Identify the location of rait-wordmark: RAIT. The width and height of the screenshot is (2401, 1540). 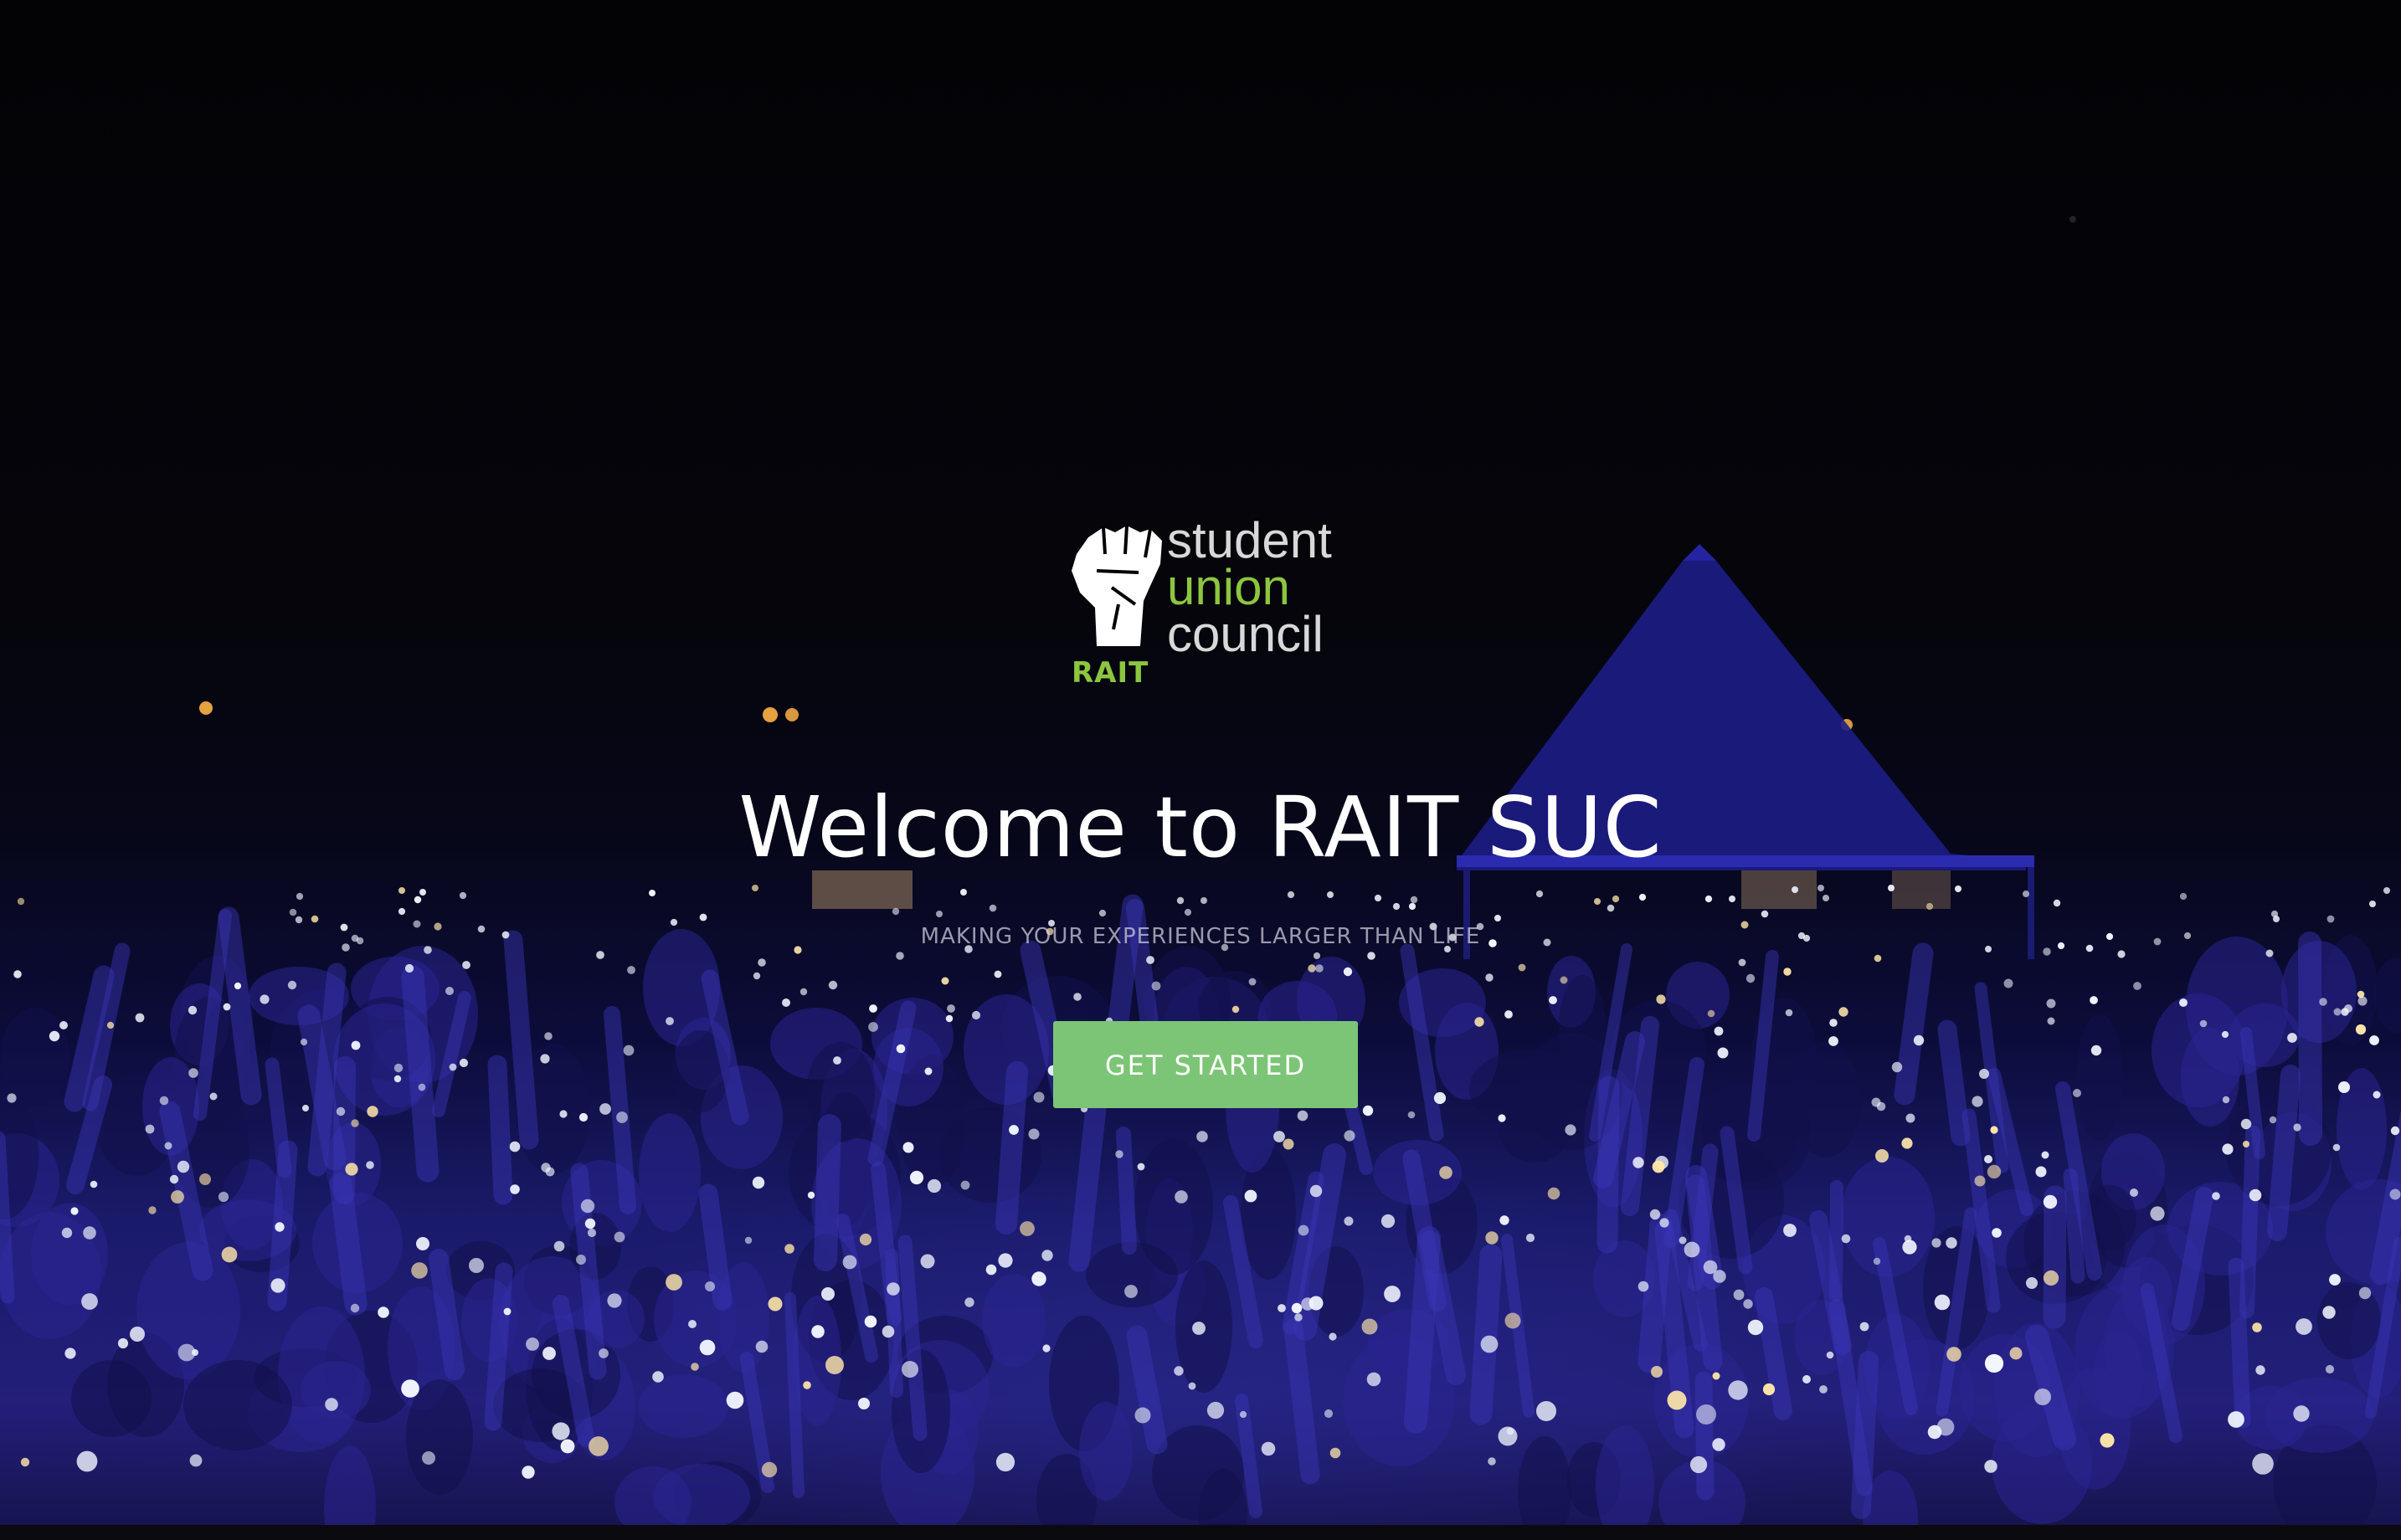
(1110, 673).